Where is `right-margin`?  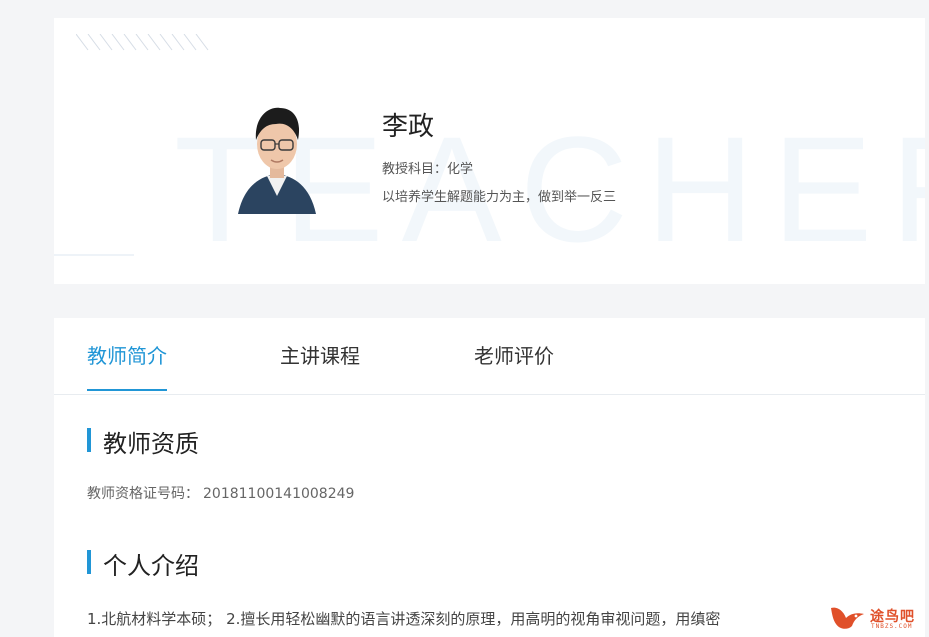
right-margin is located at coordinates (927, 318).